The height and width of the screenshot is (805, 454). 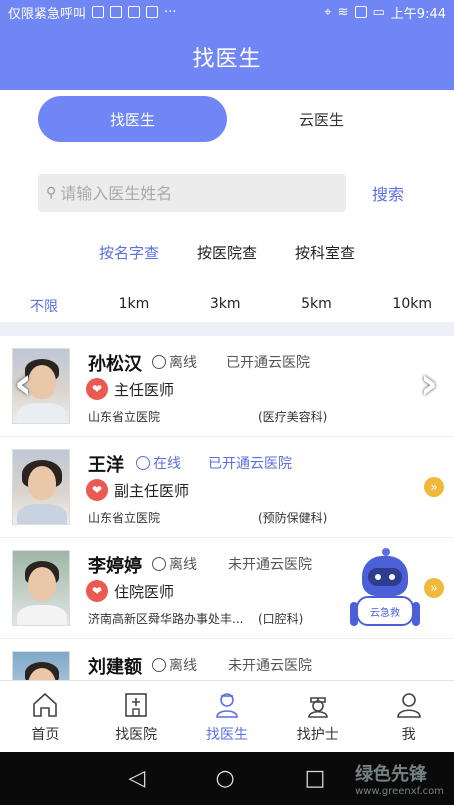 I want to click on search-row: ⚲ 搜索, so click(x=233, y=193).